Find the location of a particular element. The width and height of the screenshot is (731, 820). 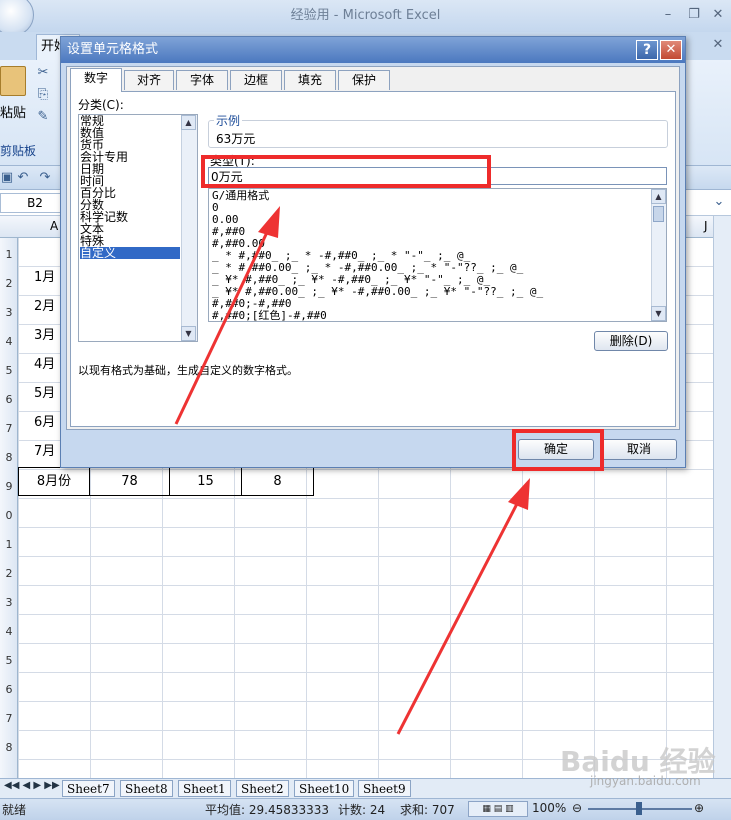

tab-number: 数字 is located at coordinates (96, 80).